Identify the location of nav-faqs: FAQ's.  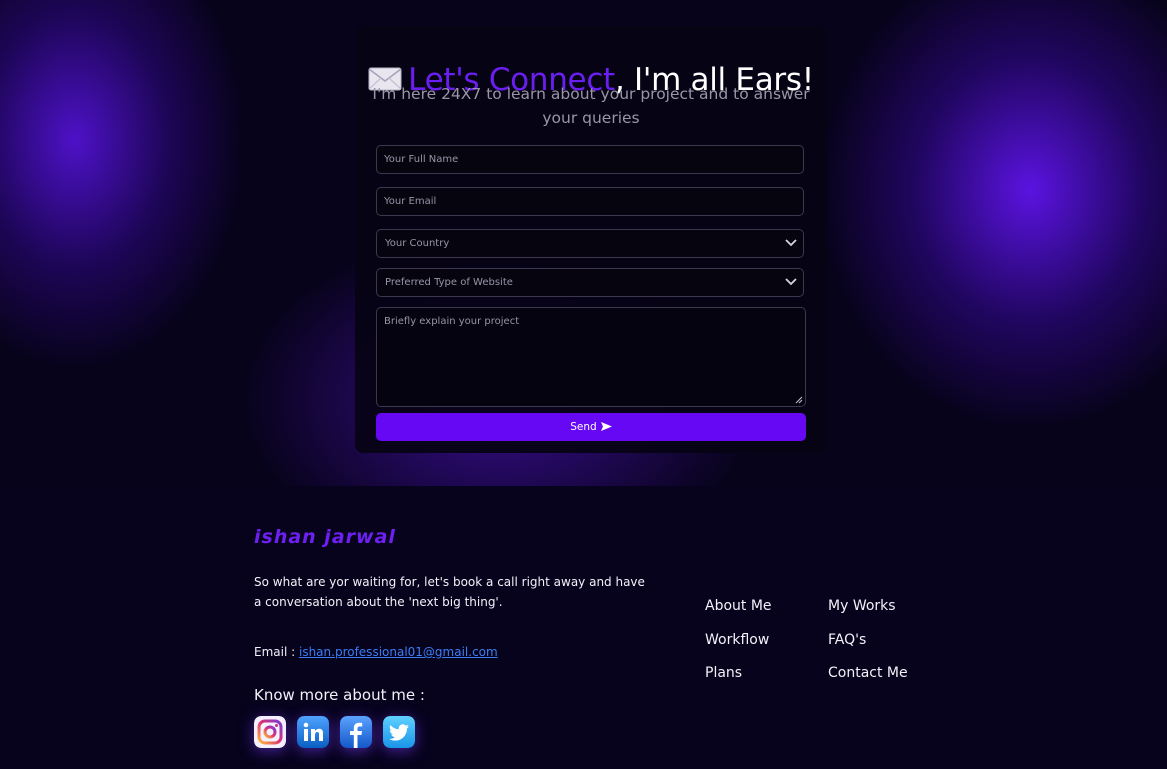
(847, 640).